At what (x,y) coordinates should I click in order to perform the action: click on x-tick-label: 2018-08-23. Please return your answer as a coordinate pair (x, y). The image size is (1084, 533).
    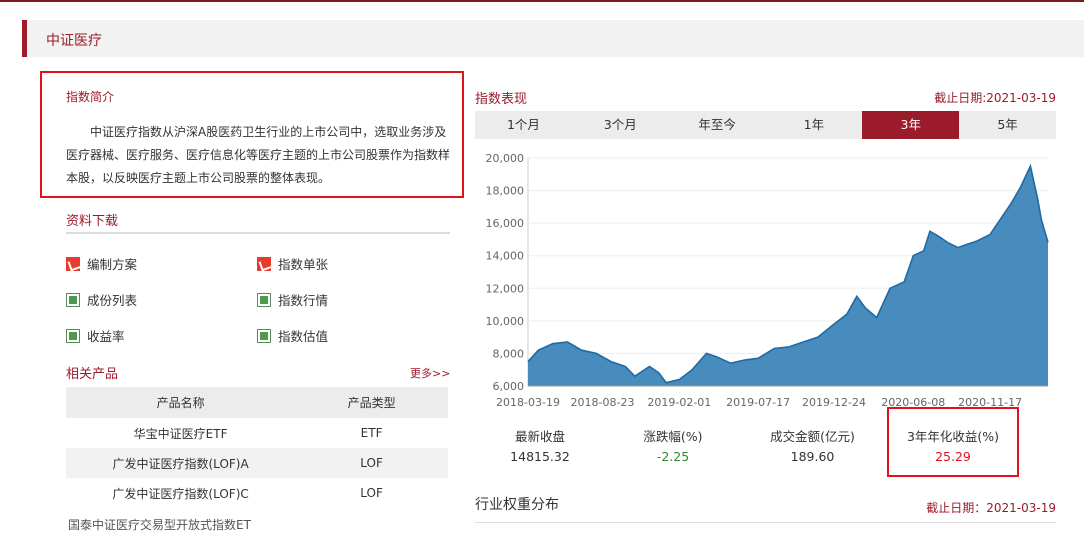
    Looking at the image, I should click on (603, 402).